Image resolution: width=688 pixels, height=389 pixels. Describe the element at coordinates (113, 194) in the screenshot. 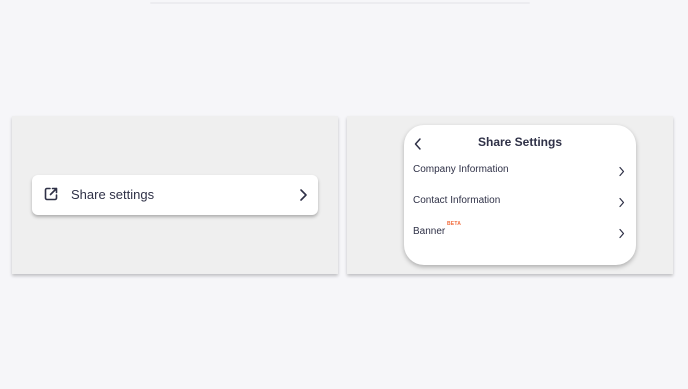

I see `share-settings-label: Share settings` at that location.